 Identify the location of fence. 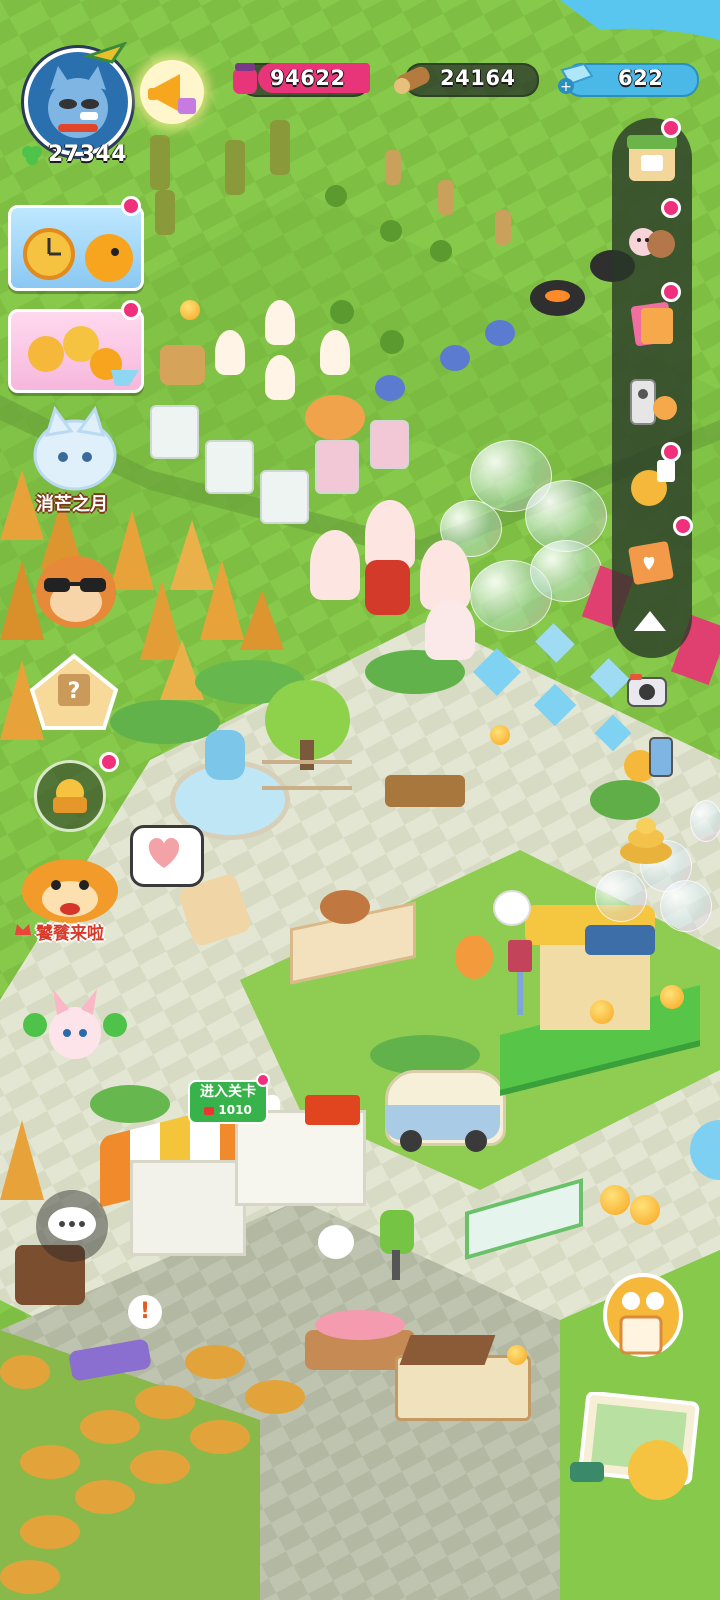
(307, 775).